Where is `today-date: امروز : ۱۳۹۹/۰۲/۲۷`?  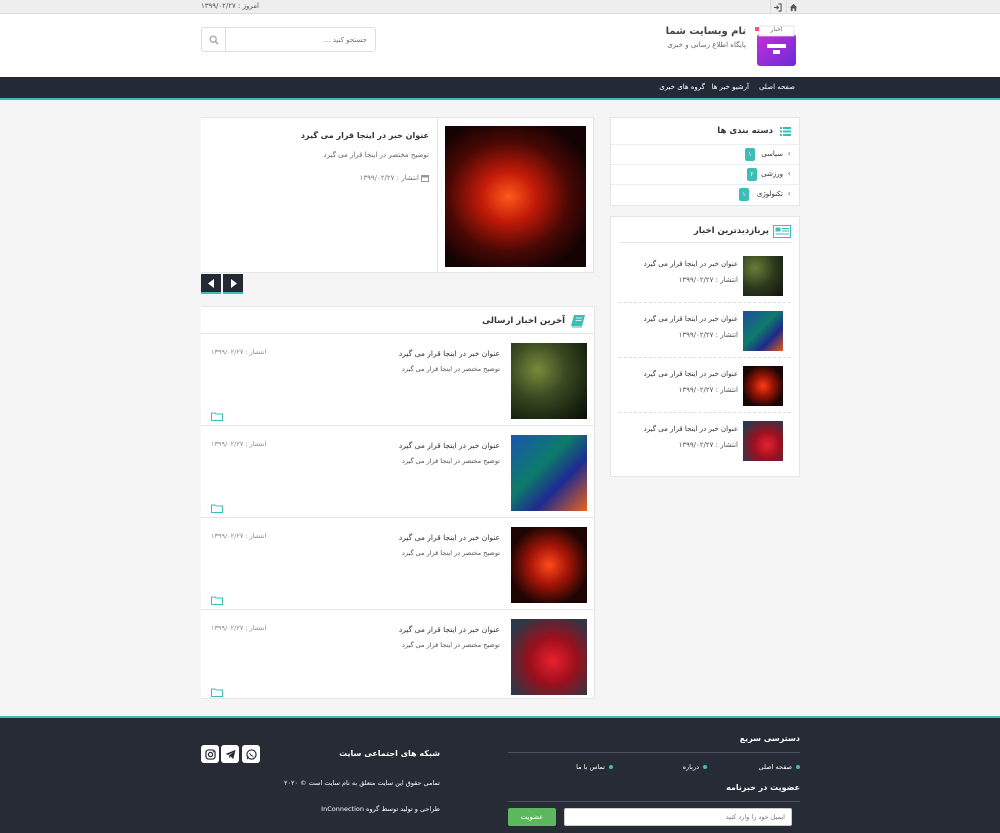
today-date: امروز : ۱۳۹۹/۰۲/۲۷ is located at coordinates (230, 6).